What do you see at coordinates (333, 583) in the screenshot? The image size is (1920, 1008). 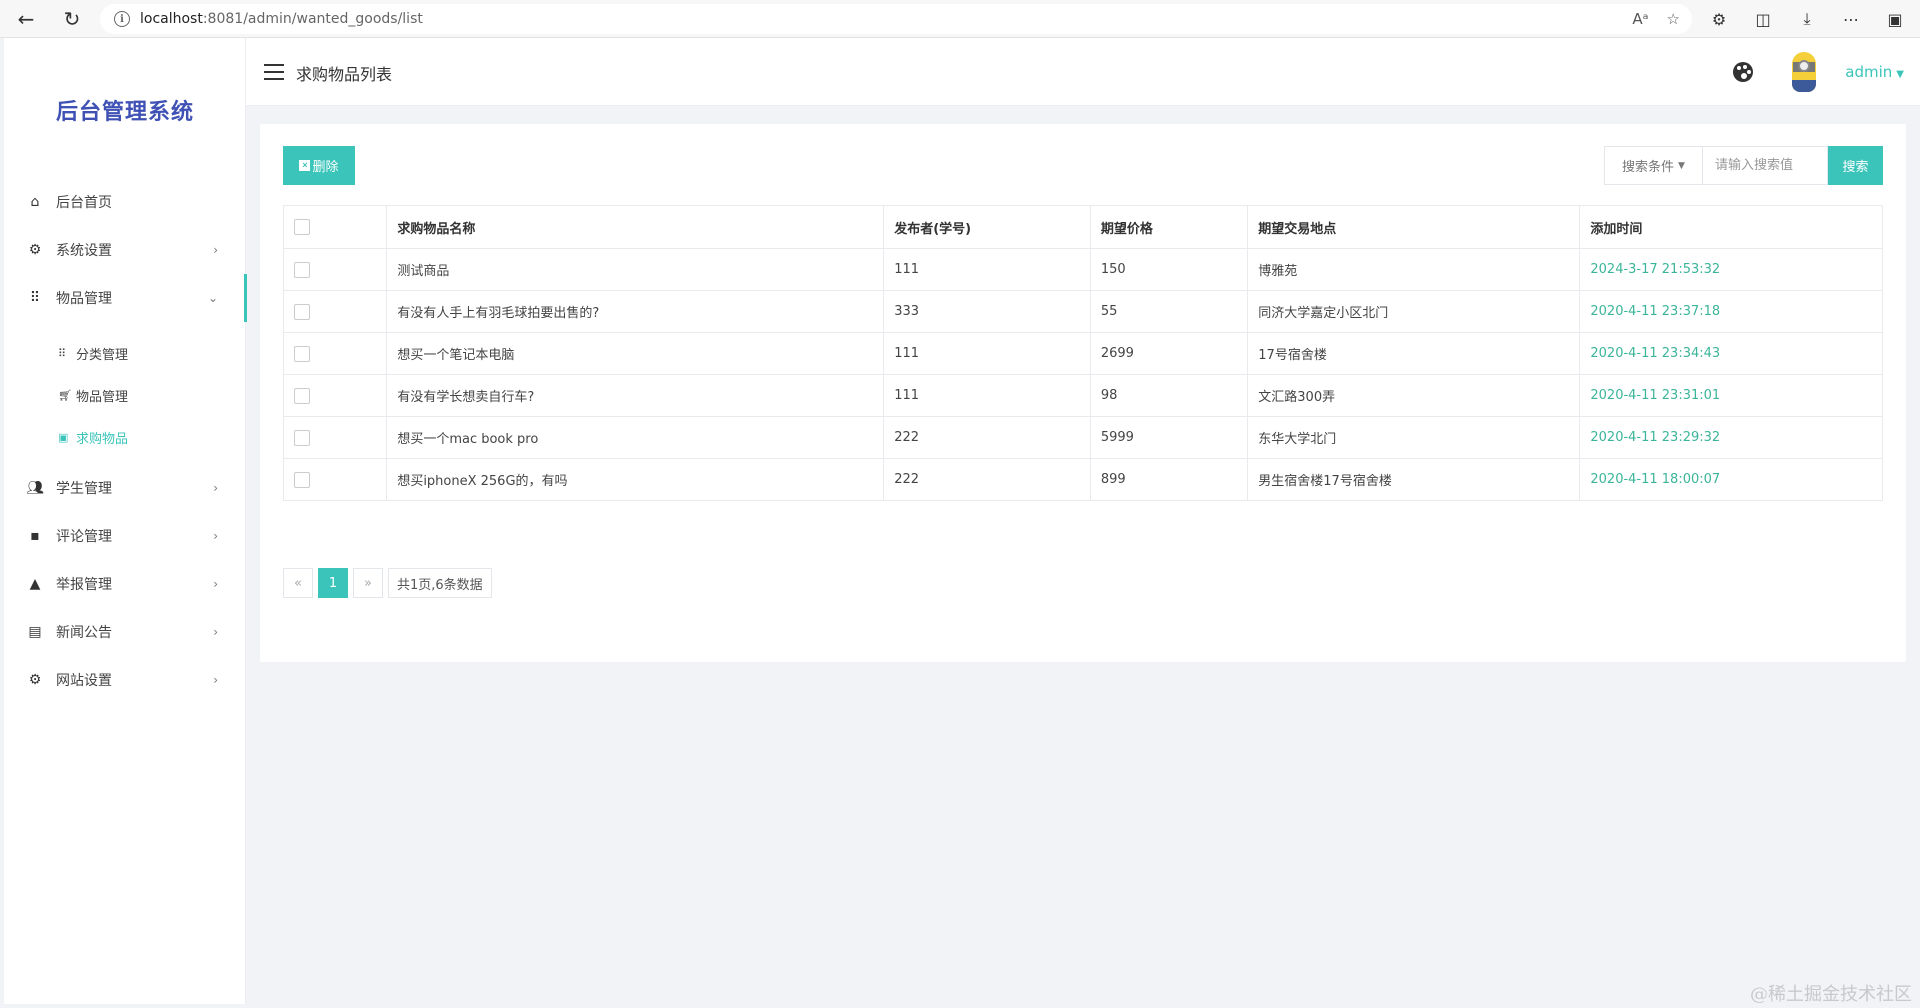 I see `page-button-current: 1` at bounding box center [333, 583].